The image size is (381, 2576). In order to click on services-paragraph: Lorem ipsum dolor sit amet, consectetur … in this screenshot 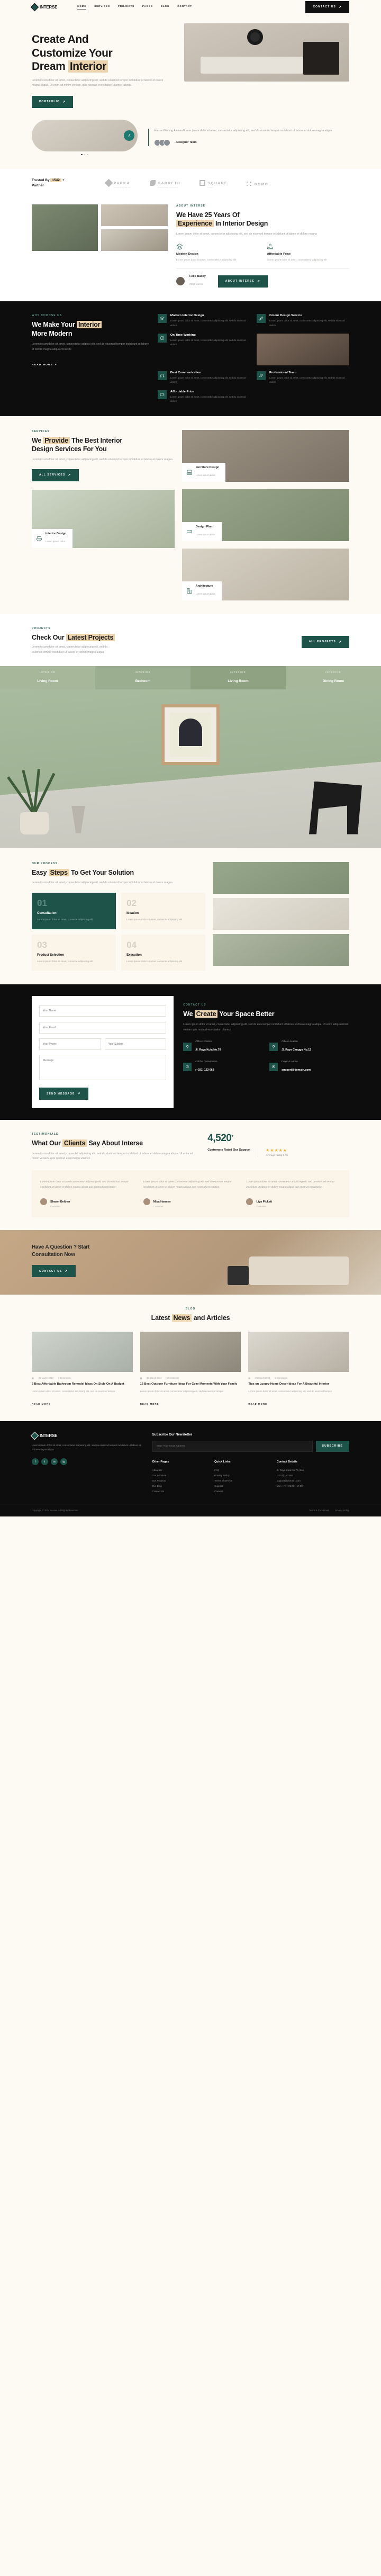, I will do `click(103, 459)`.